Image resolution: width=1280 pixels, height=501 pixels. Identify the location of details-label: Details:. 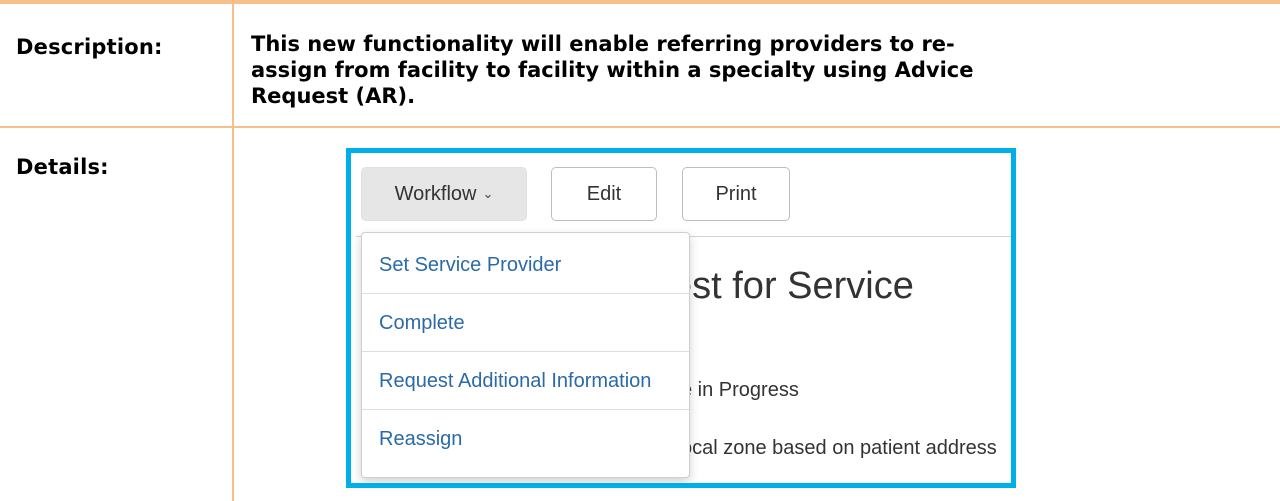
(62, 167).